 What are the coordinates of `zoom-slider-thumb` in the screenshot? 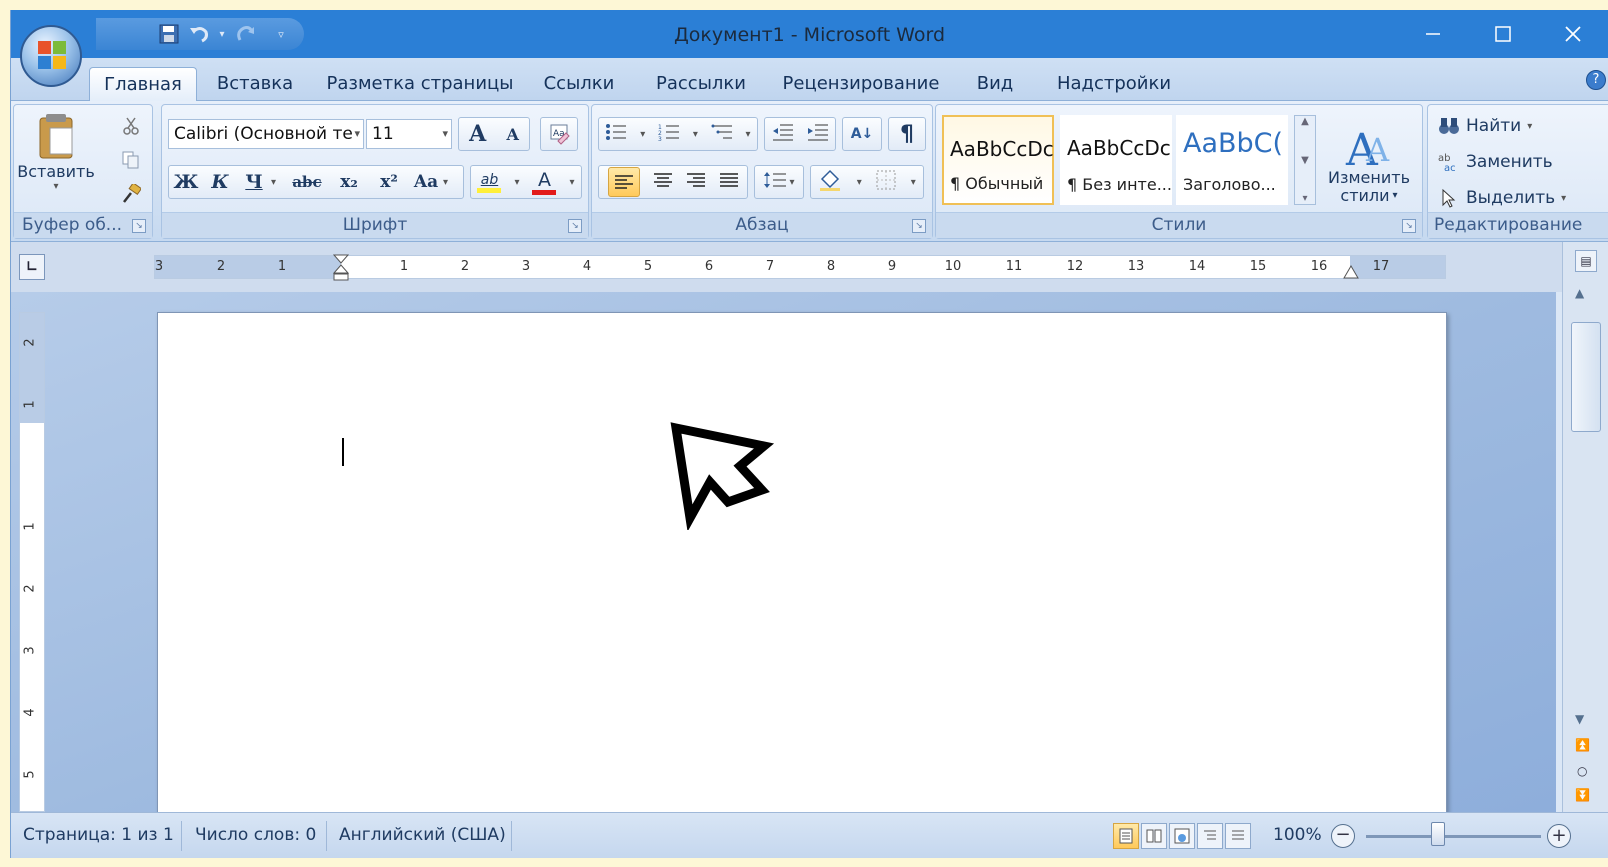 It's located at (1438, 834).